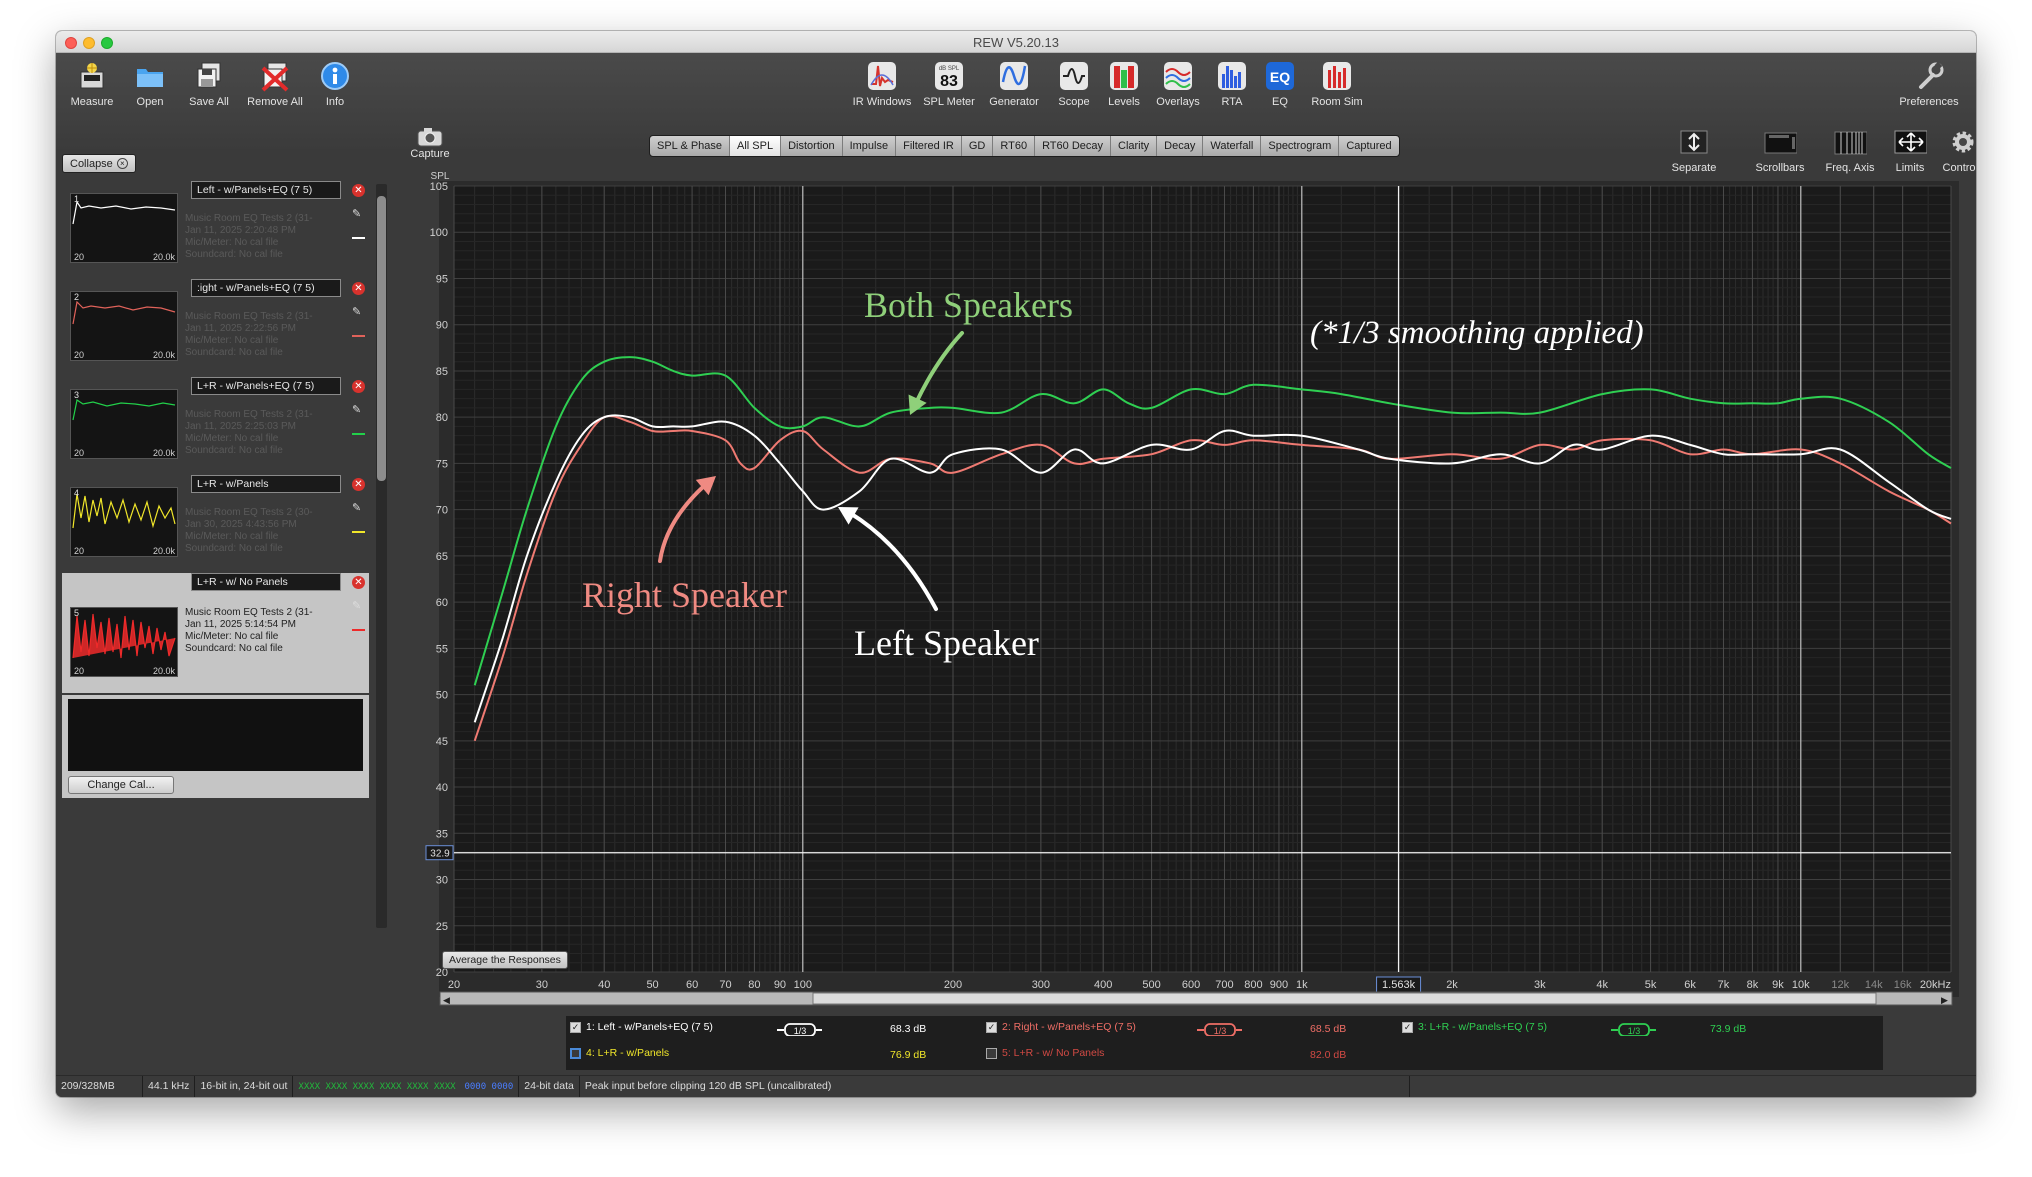  I want to click on scroll-right-arrow: ▶, so click(1944, 1001).